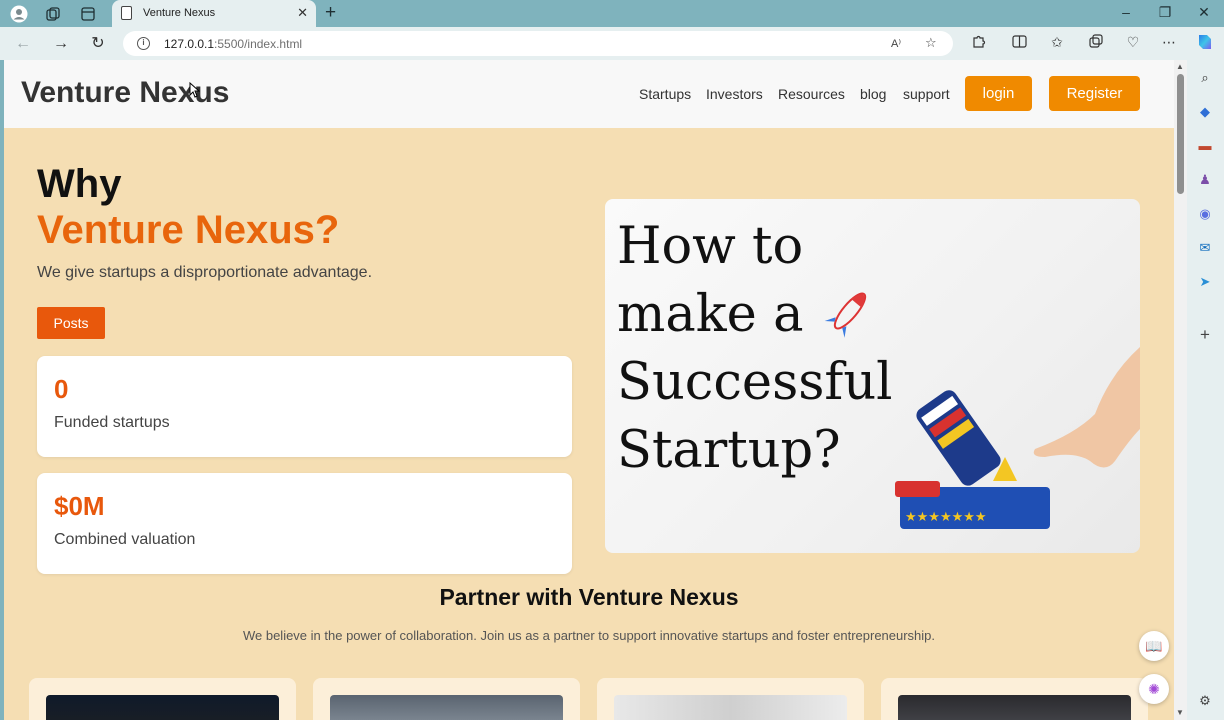  I want to click on heart-pulse-icon: ♡, so click(1133, 42).